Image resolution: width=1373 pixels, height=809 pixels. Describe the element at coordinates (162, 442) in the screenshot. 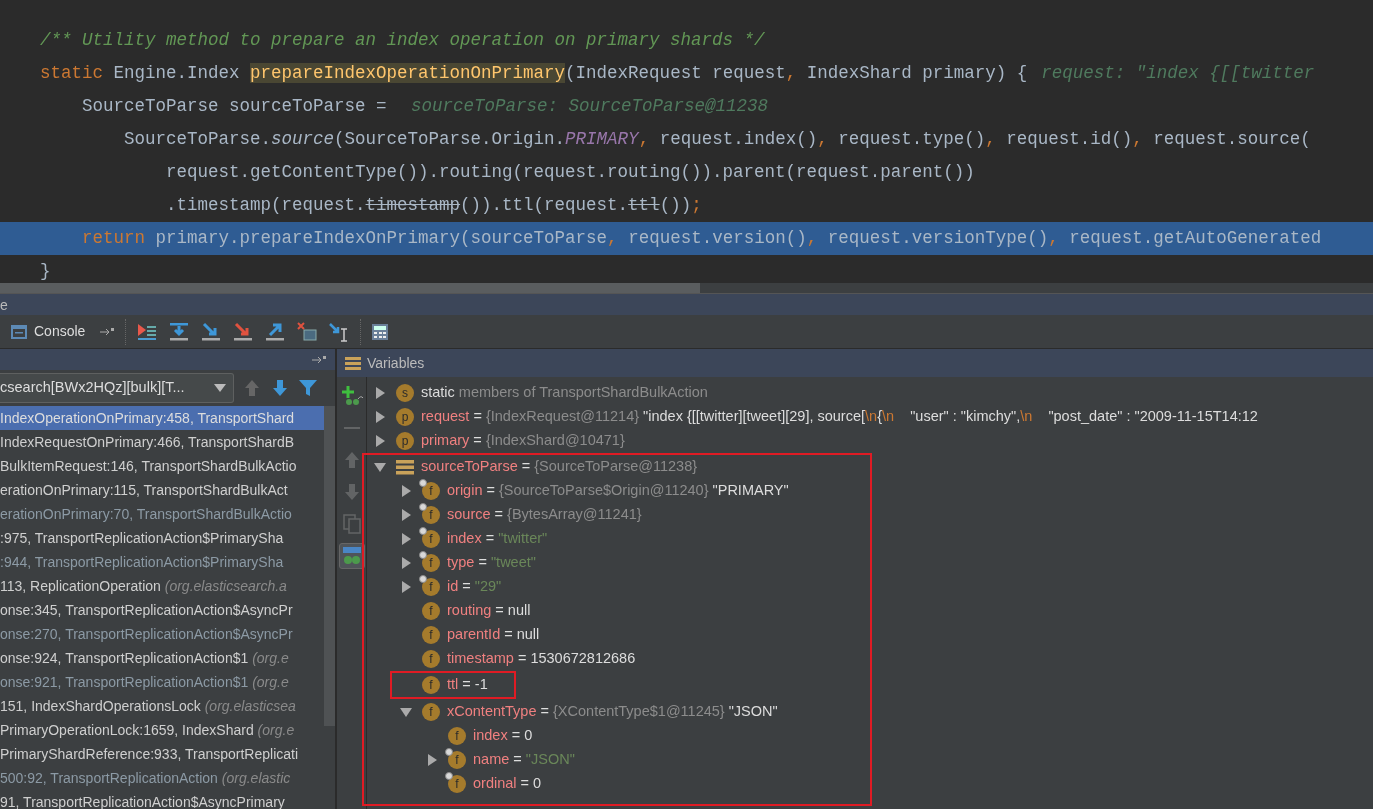

I see `stack-frame: IndexRequestOnPrimary:466, TransportShardB` at that location.